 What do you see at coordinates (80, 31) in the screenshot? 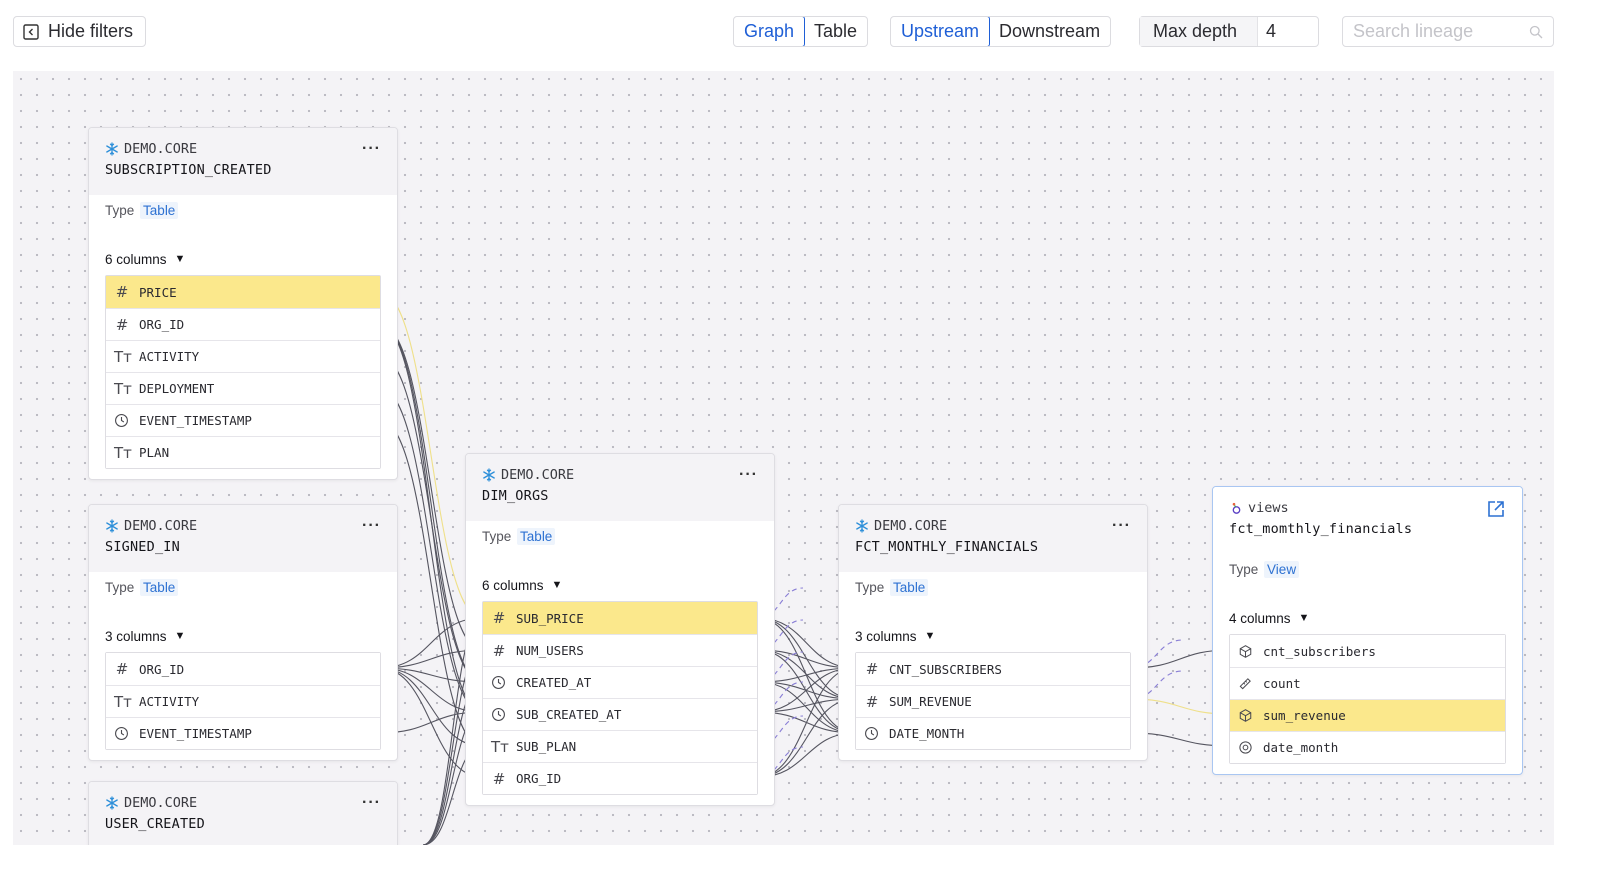
I see `hide-filters-button: Hide filters` at bounding box center [80, 31].